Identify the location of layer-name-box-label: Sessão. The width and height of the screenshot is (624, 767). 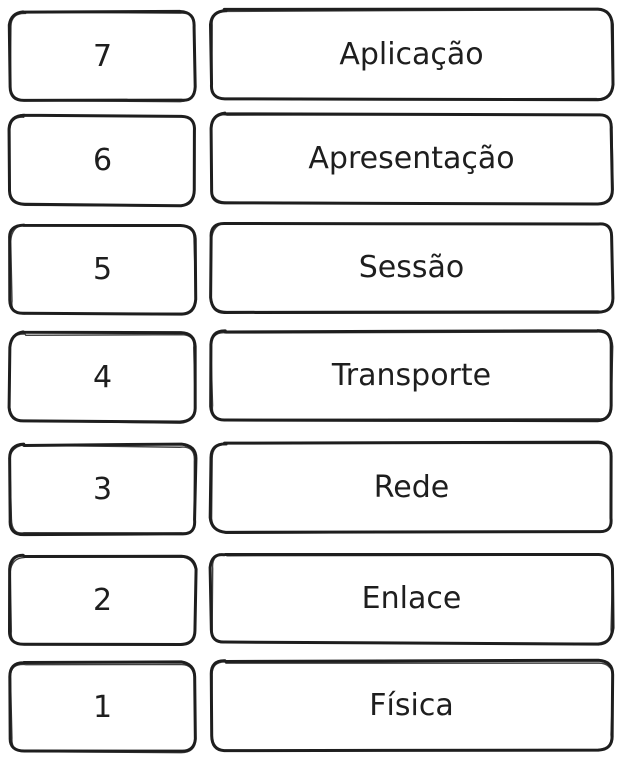
(412, 267).